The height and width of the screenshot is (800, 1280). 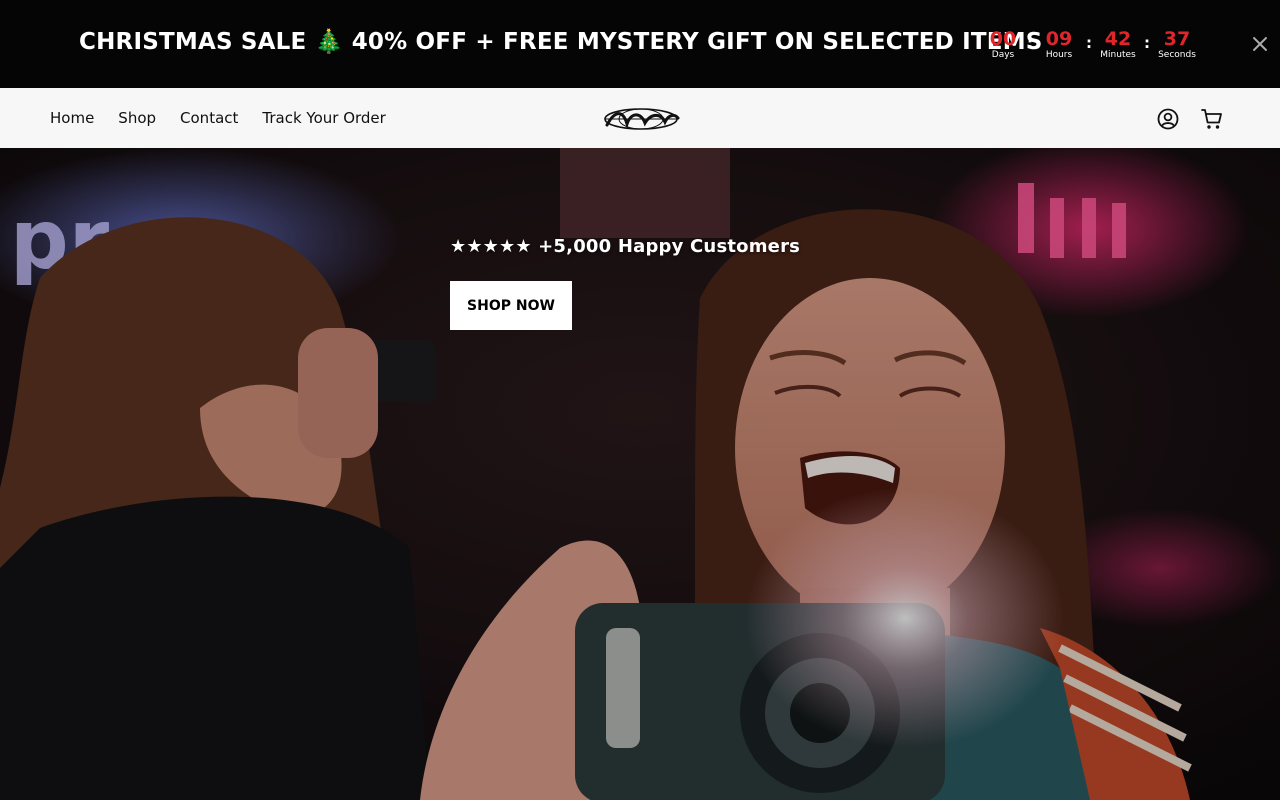 I want to click on countdown-minutes: 42 Minutes, so click(x=1118, y=44).